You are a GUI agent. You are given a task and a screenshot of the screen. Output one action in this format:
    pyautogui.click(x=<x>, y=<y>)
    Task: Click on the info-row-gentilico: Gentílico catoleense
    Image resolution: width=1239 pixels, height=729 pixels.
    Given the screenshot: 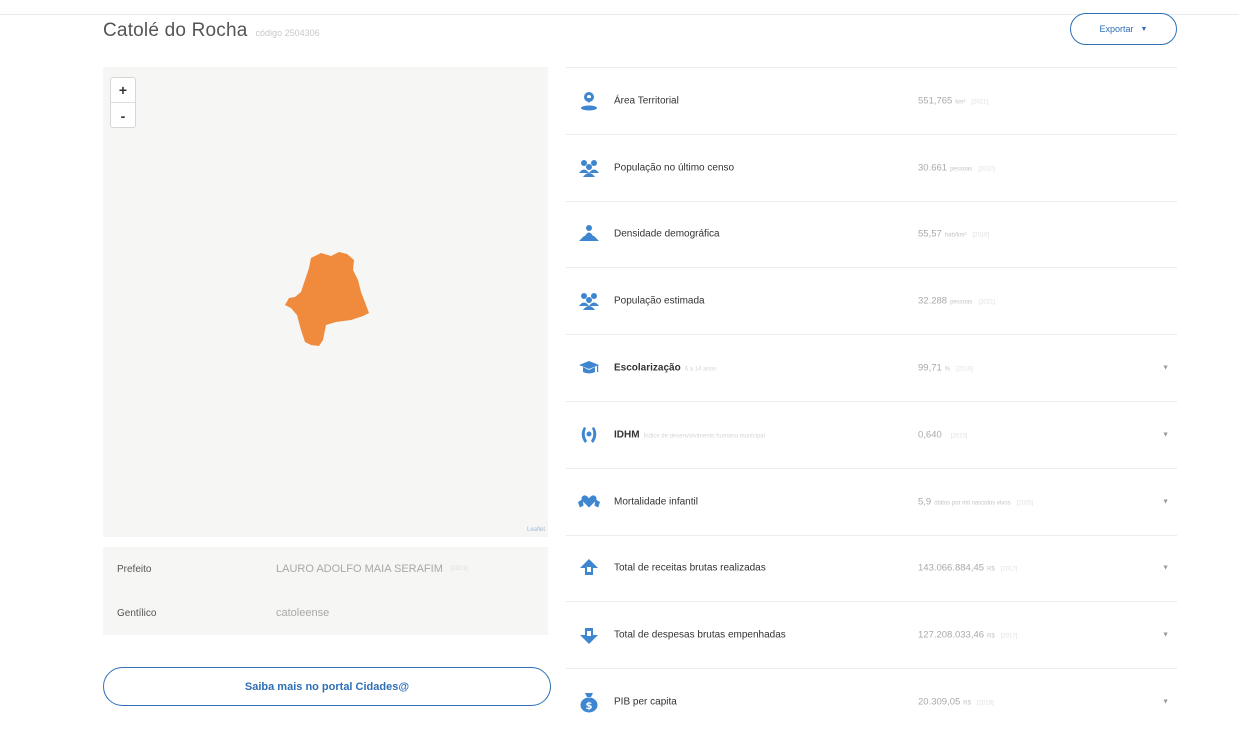 What is the action you would take?
    pyautogui.click(x=325, y=613)
    